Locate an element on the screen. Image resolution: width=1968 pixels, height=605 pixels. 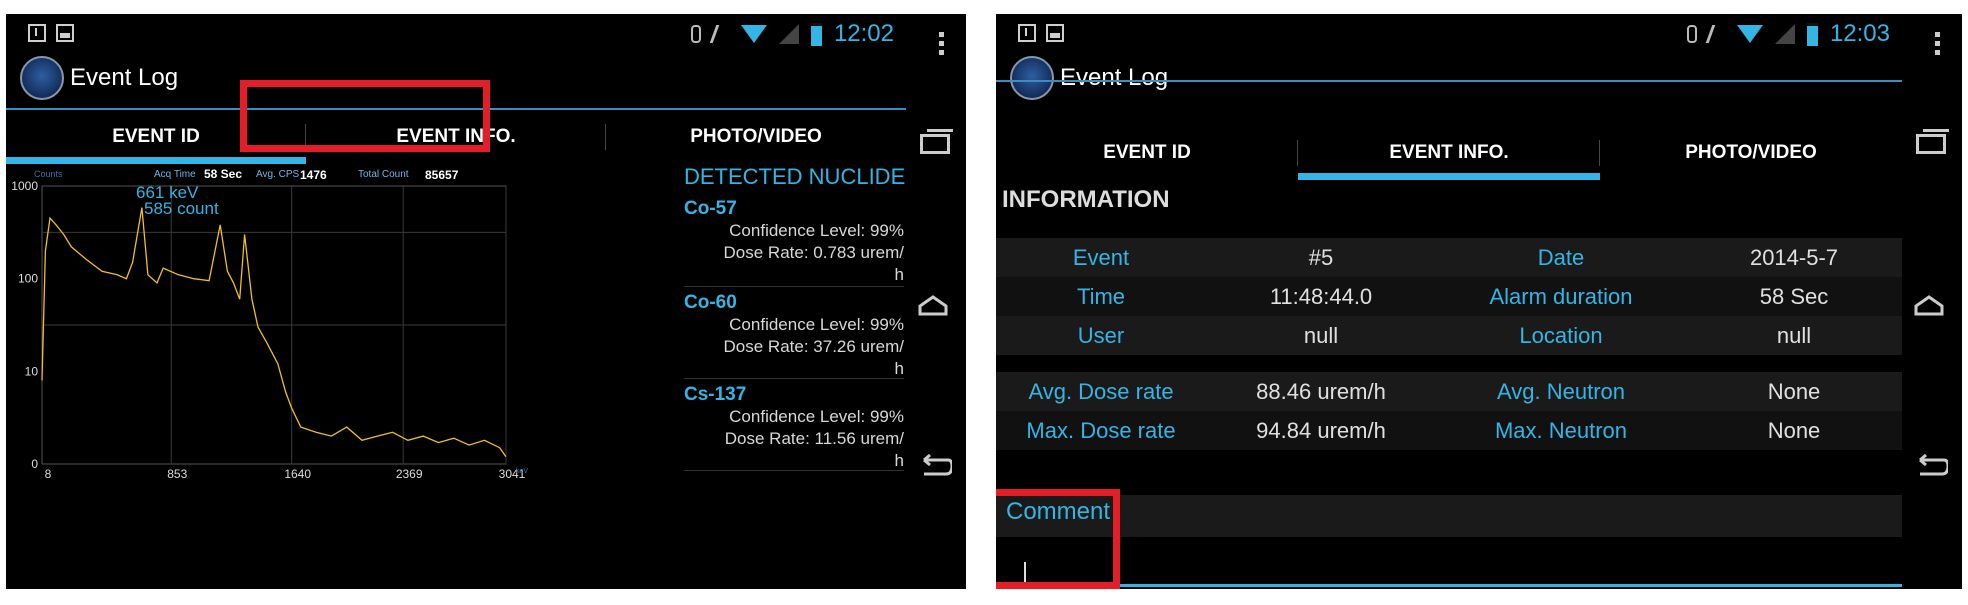
info-key: Time is located at coordinates (1101, 296).